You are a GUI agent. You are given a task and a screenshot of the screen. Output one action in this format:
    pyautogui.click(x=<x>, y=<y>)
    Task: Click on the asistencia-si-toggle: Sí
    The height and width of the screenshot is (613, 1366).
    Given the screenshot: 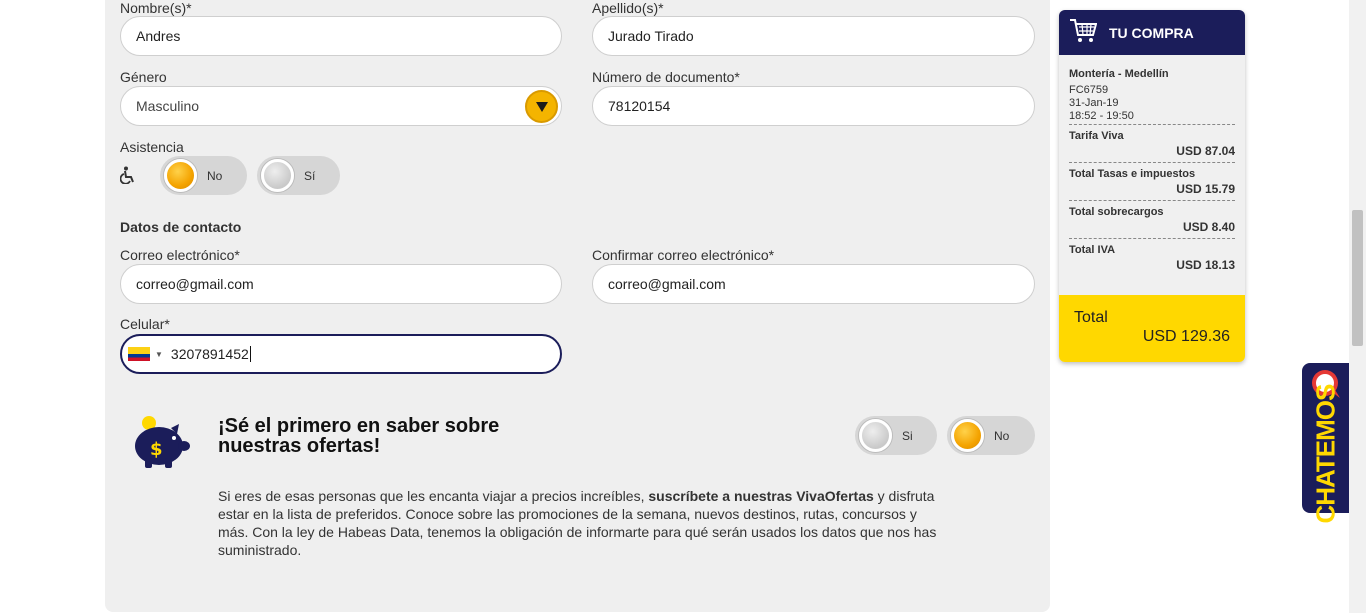 What is the action you would take?
    pyautogui.click(x=298, y=175)
    